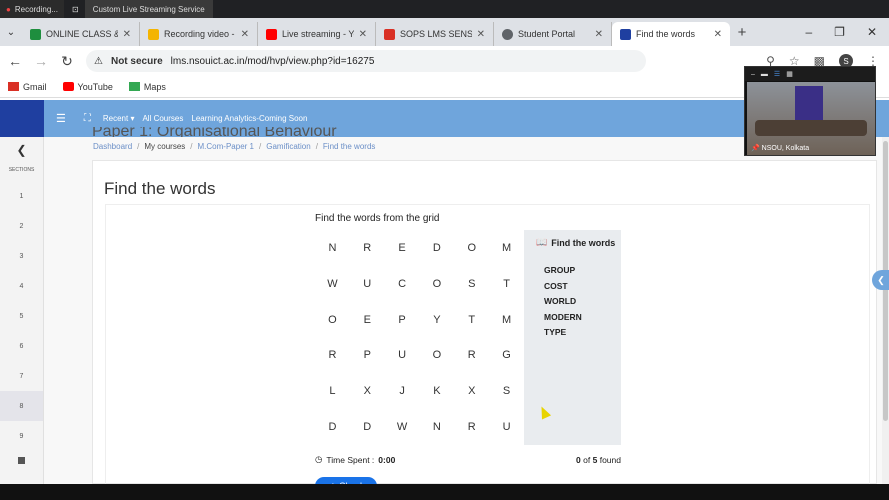 The height and width of the screenshot is (500, 889). What do you see at coordinates (625, 34) in the screenshot?
I see `nsou-icon` at bounding box center [625, 34].